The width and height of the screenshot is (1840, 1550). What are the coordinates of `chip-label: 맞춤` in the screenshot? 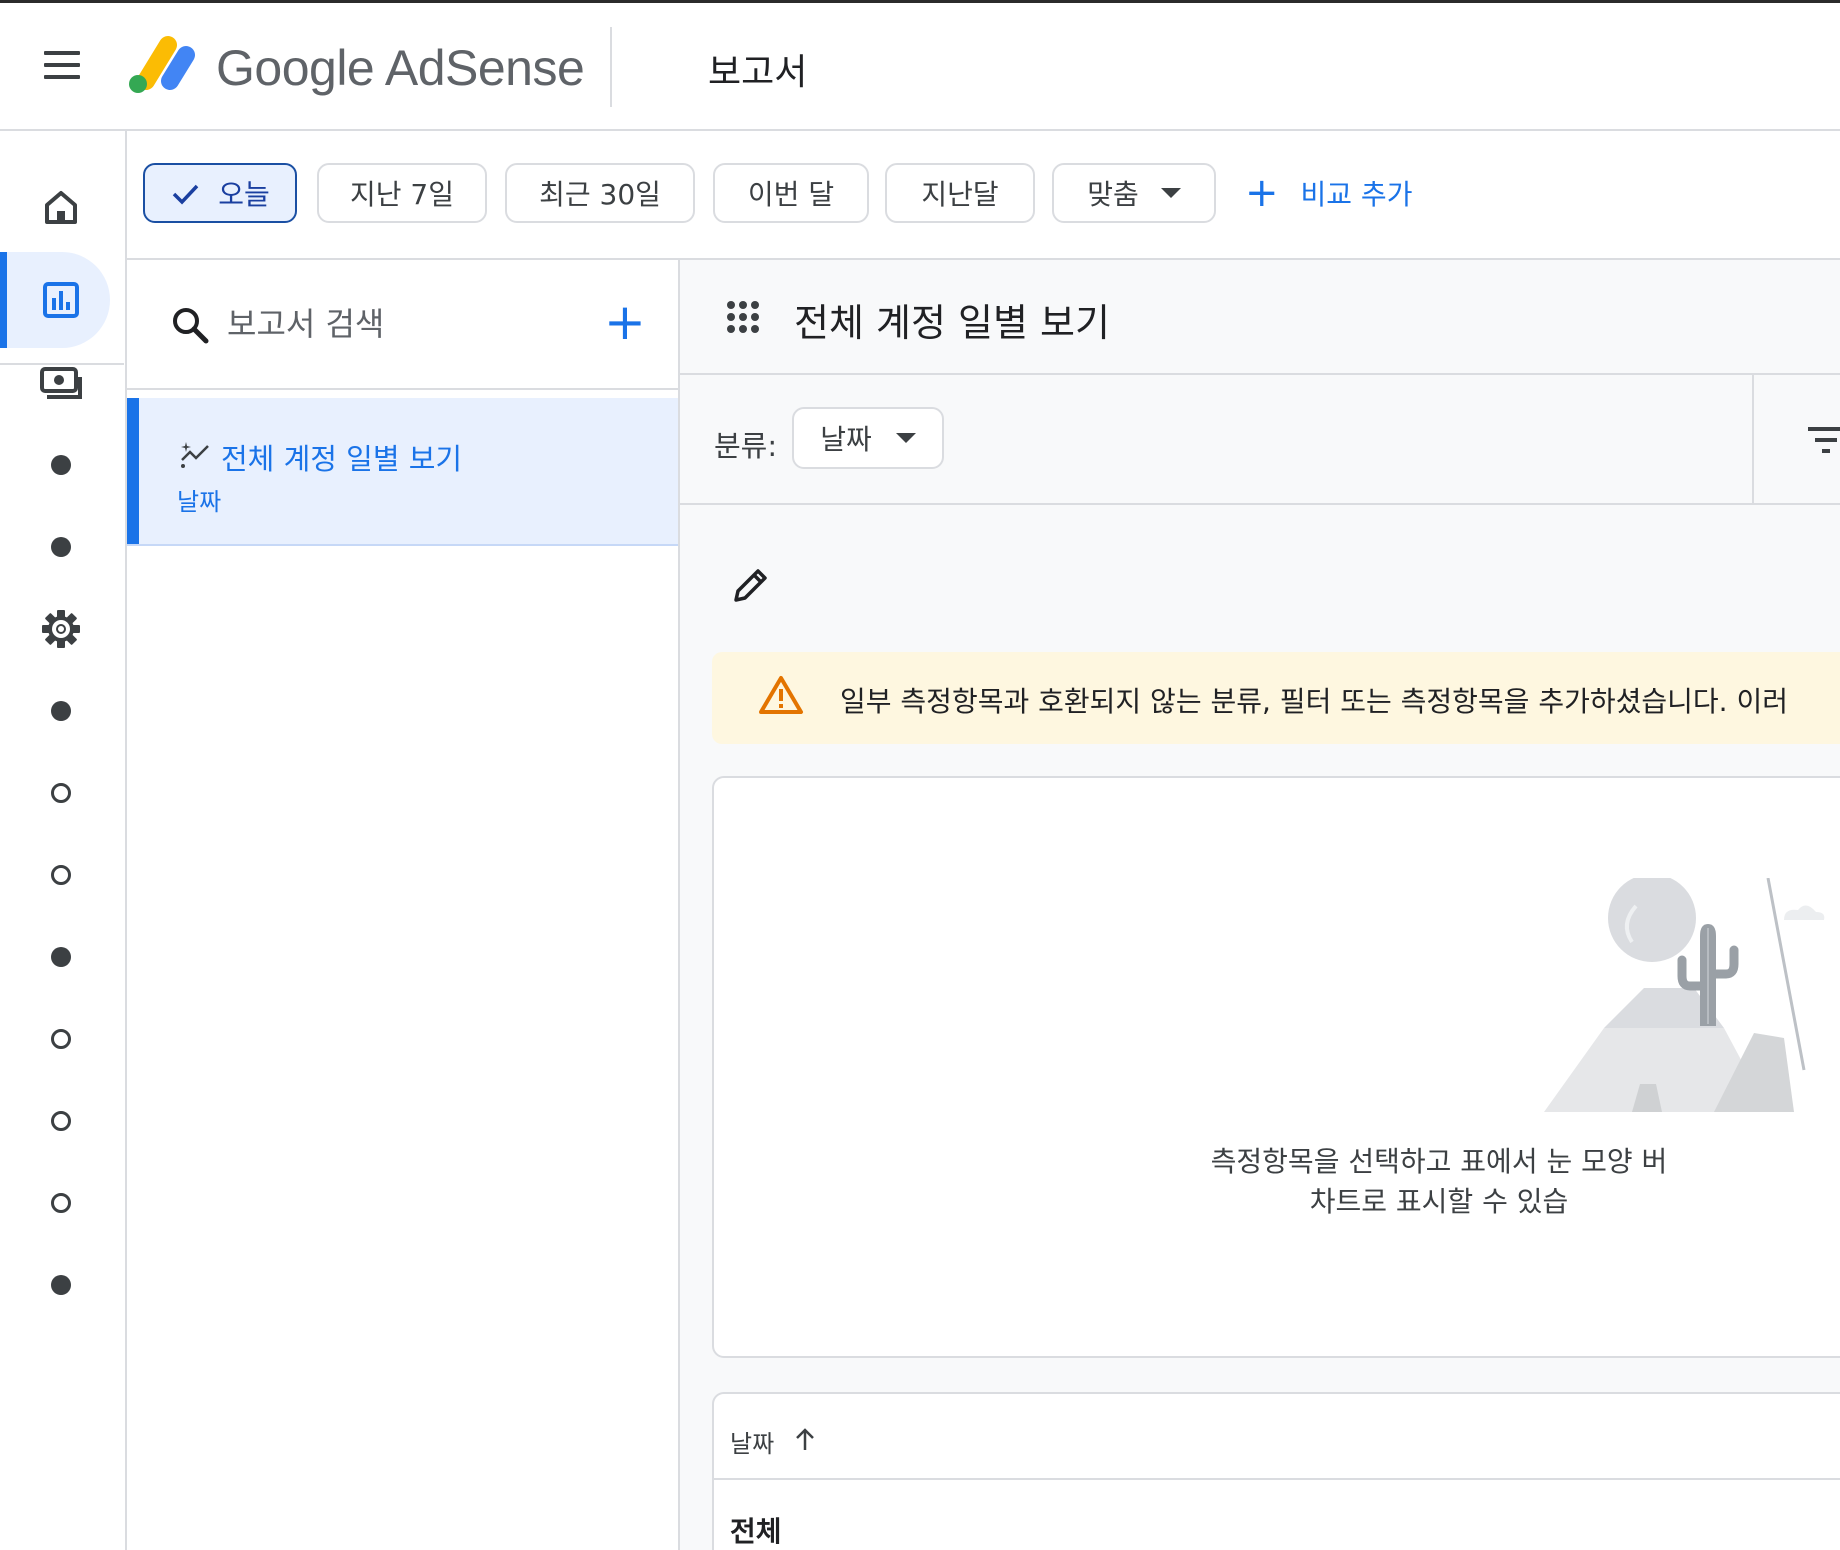 It's located at (1113, 194).